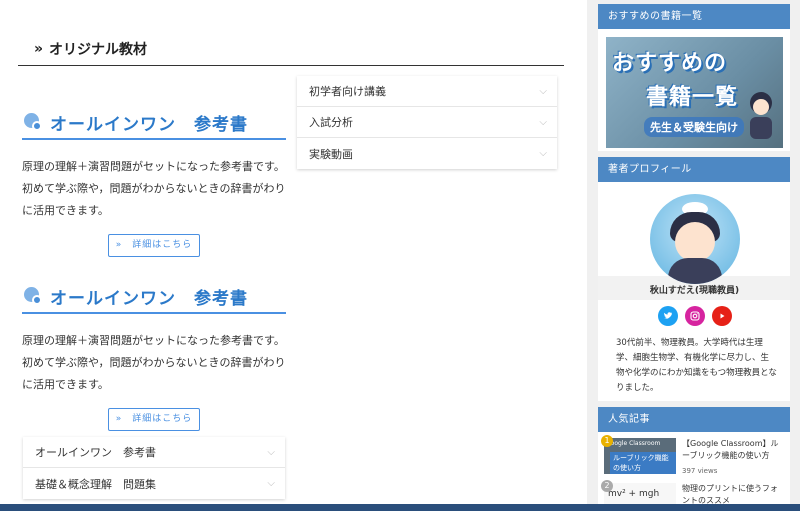 This screenshot has width=800, height=511. I want to click on article-title: 【Google Classroom】ルーブリック機能の使い方, so click(730, 449).